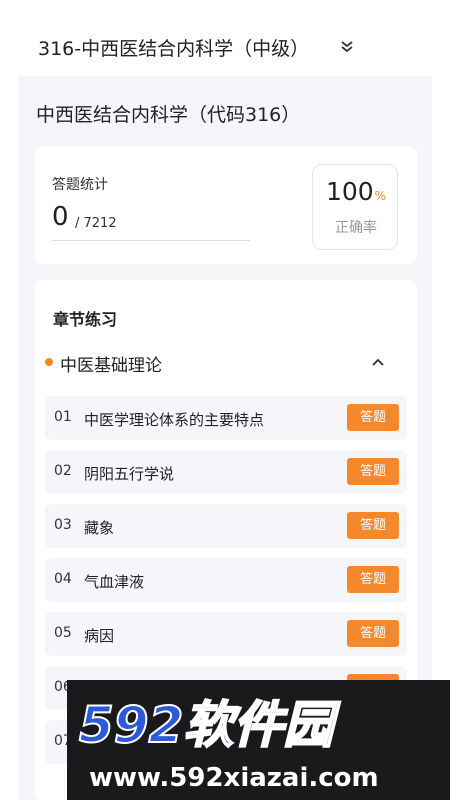 This screenshot has height=800, width=450. Describe the element at coordinates (80, 185) in the screenshot. I see `stats-label: 答题统计` at that location.